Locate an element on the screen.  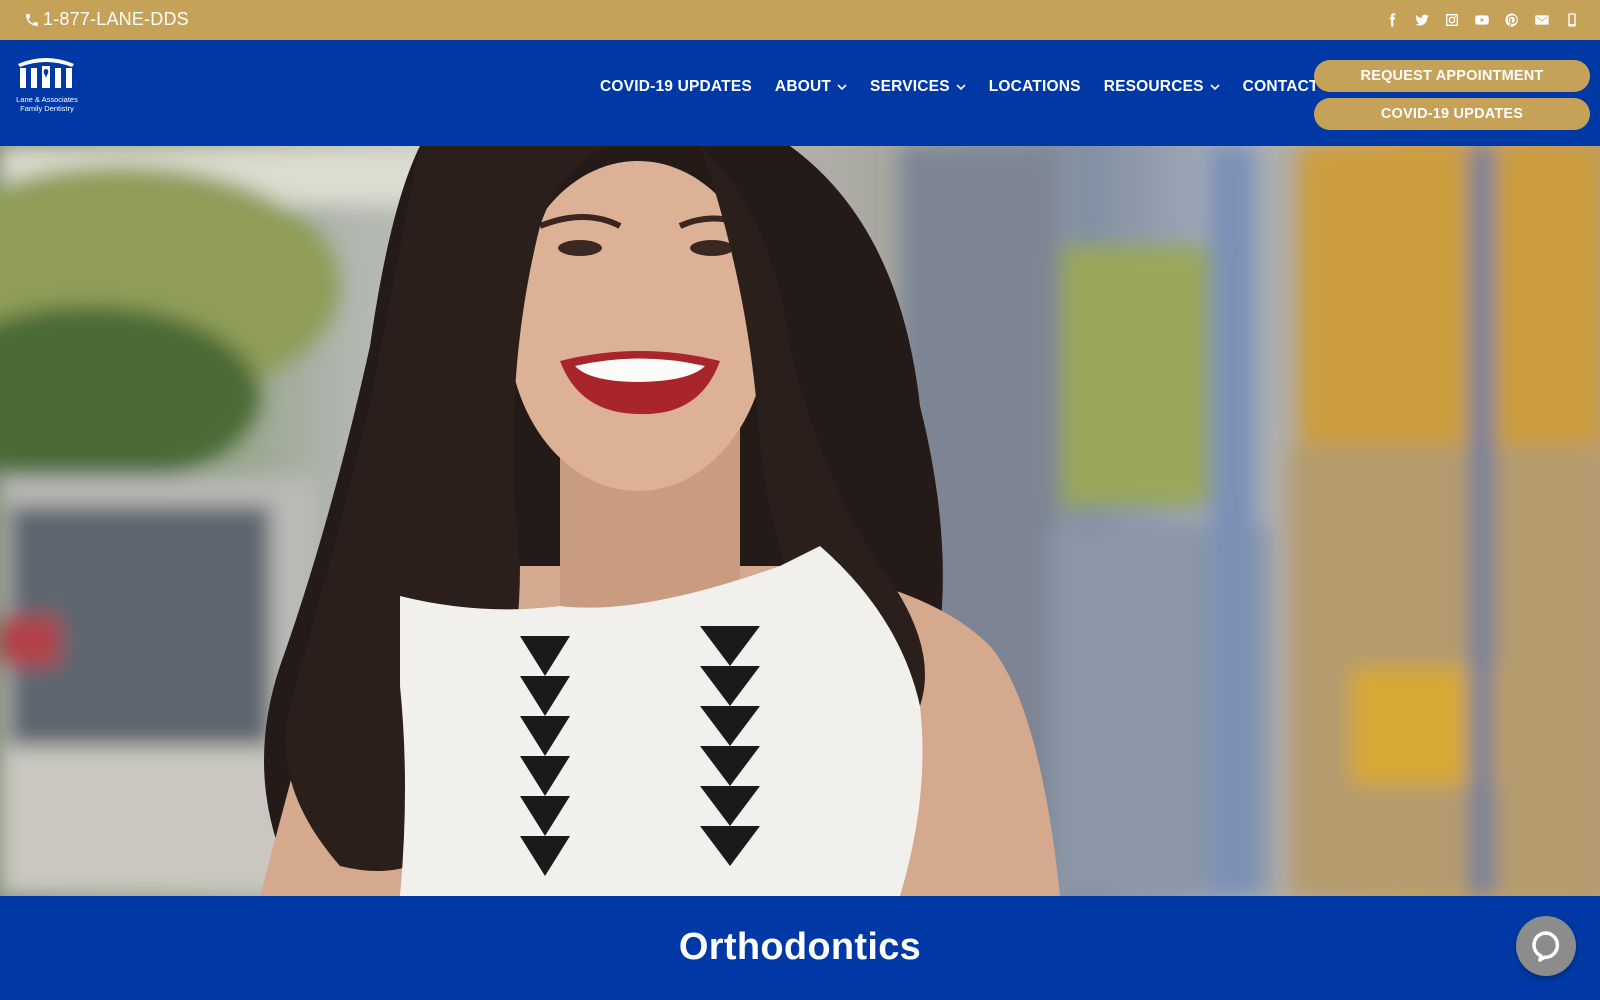
nav-services: SERVICES is located at coordinates (918, 87).